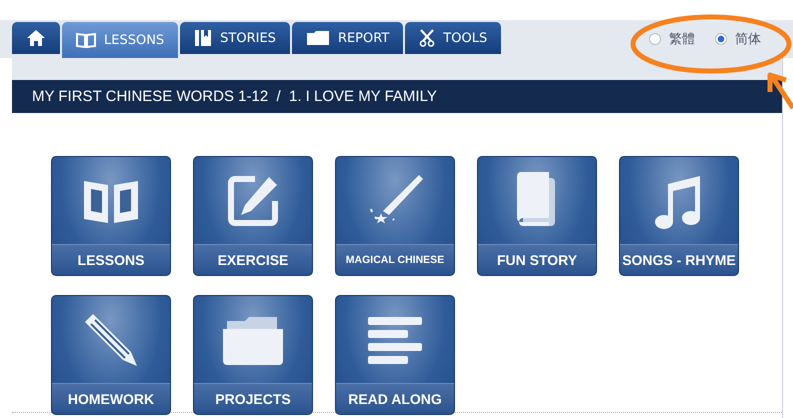  What do you see at coordinates (253, 216) in the screenshot?
I see `activity-tile: EXERCISE` at bounding box center [253, 216].